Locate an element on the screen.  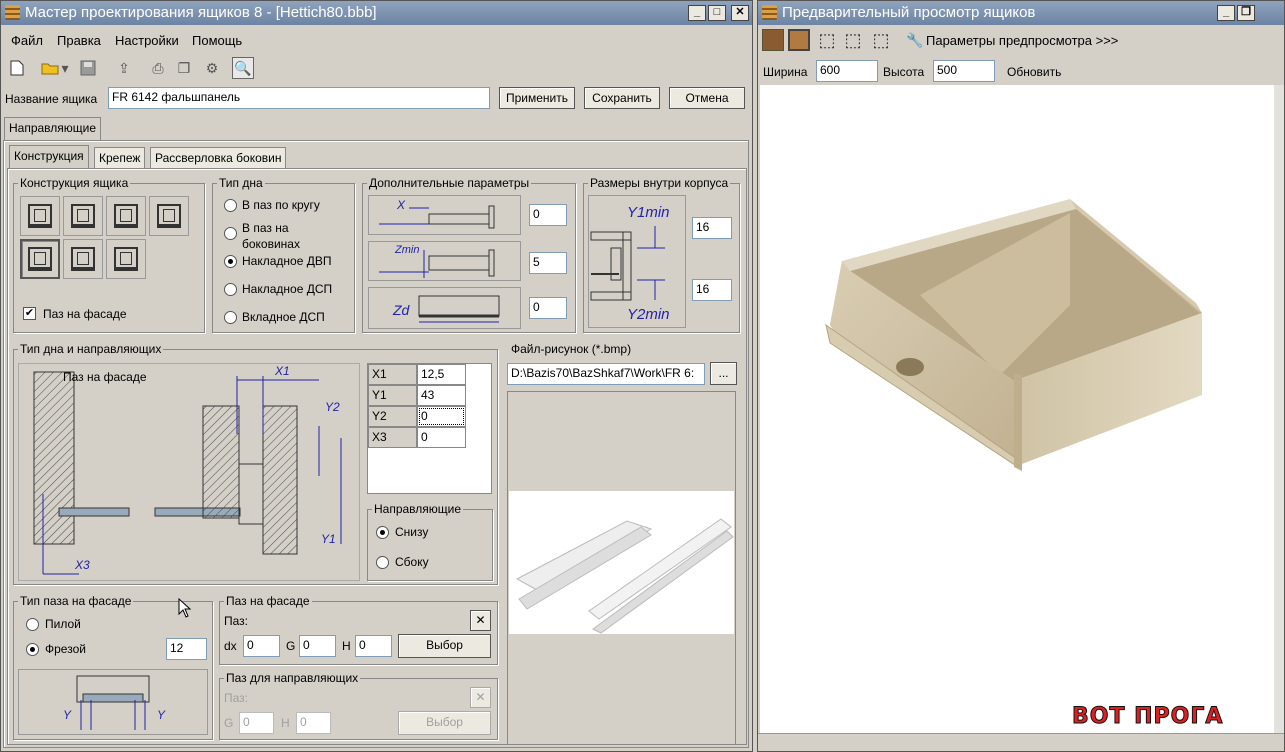
tab-fasteners: Крепеж is located at coordinates (120, 158).